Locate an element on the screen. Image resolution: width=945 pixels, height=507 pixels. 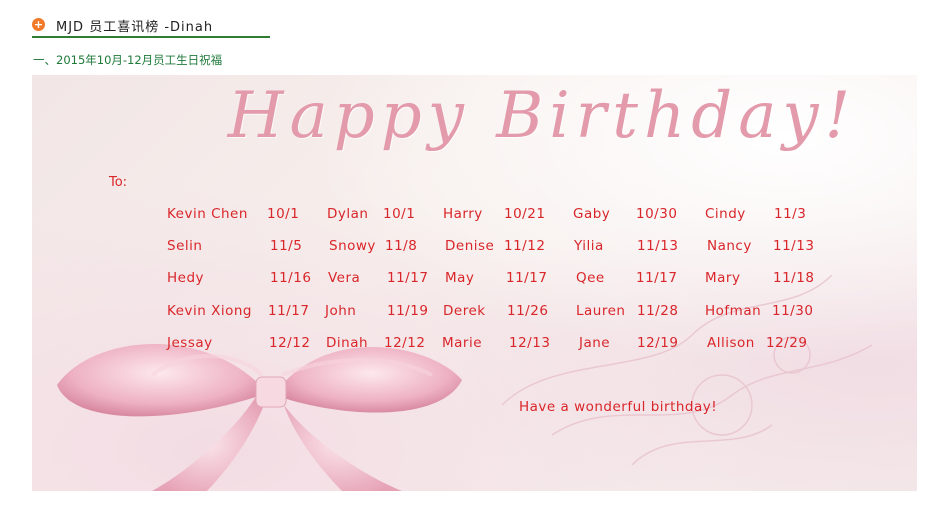
birthday-name: Derek is located at coordinates (464, 311).